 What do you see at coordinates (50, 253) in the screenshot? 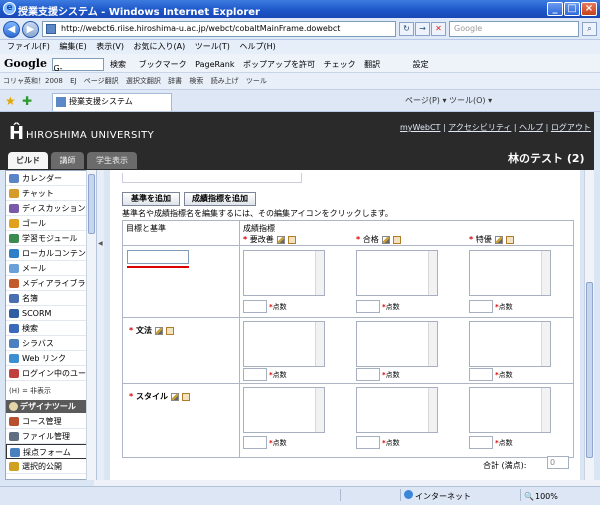
I see `sidebar-item-local-content: ローカルコンテンツ` at bounding box center [50, 253].